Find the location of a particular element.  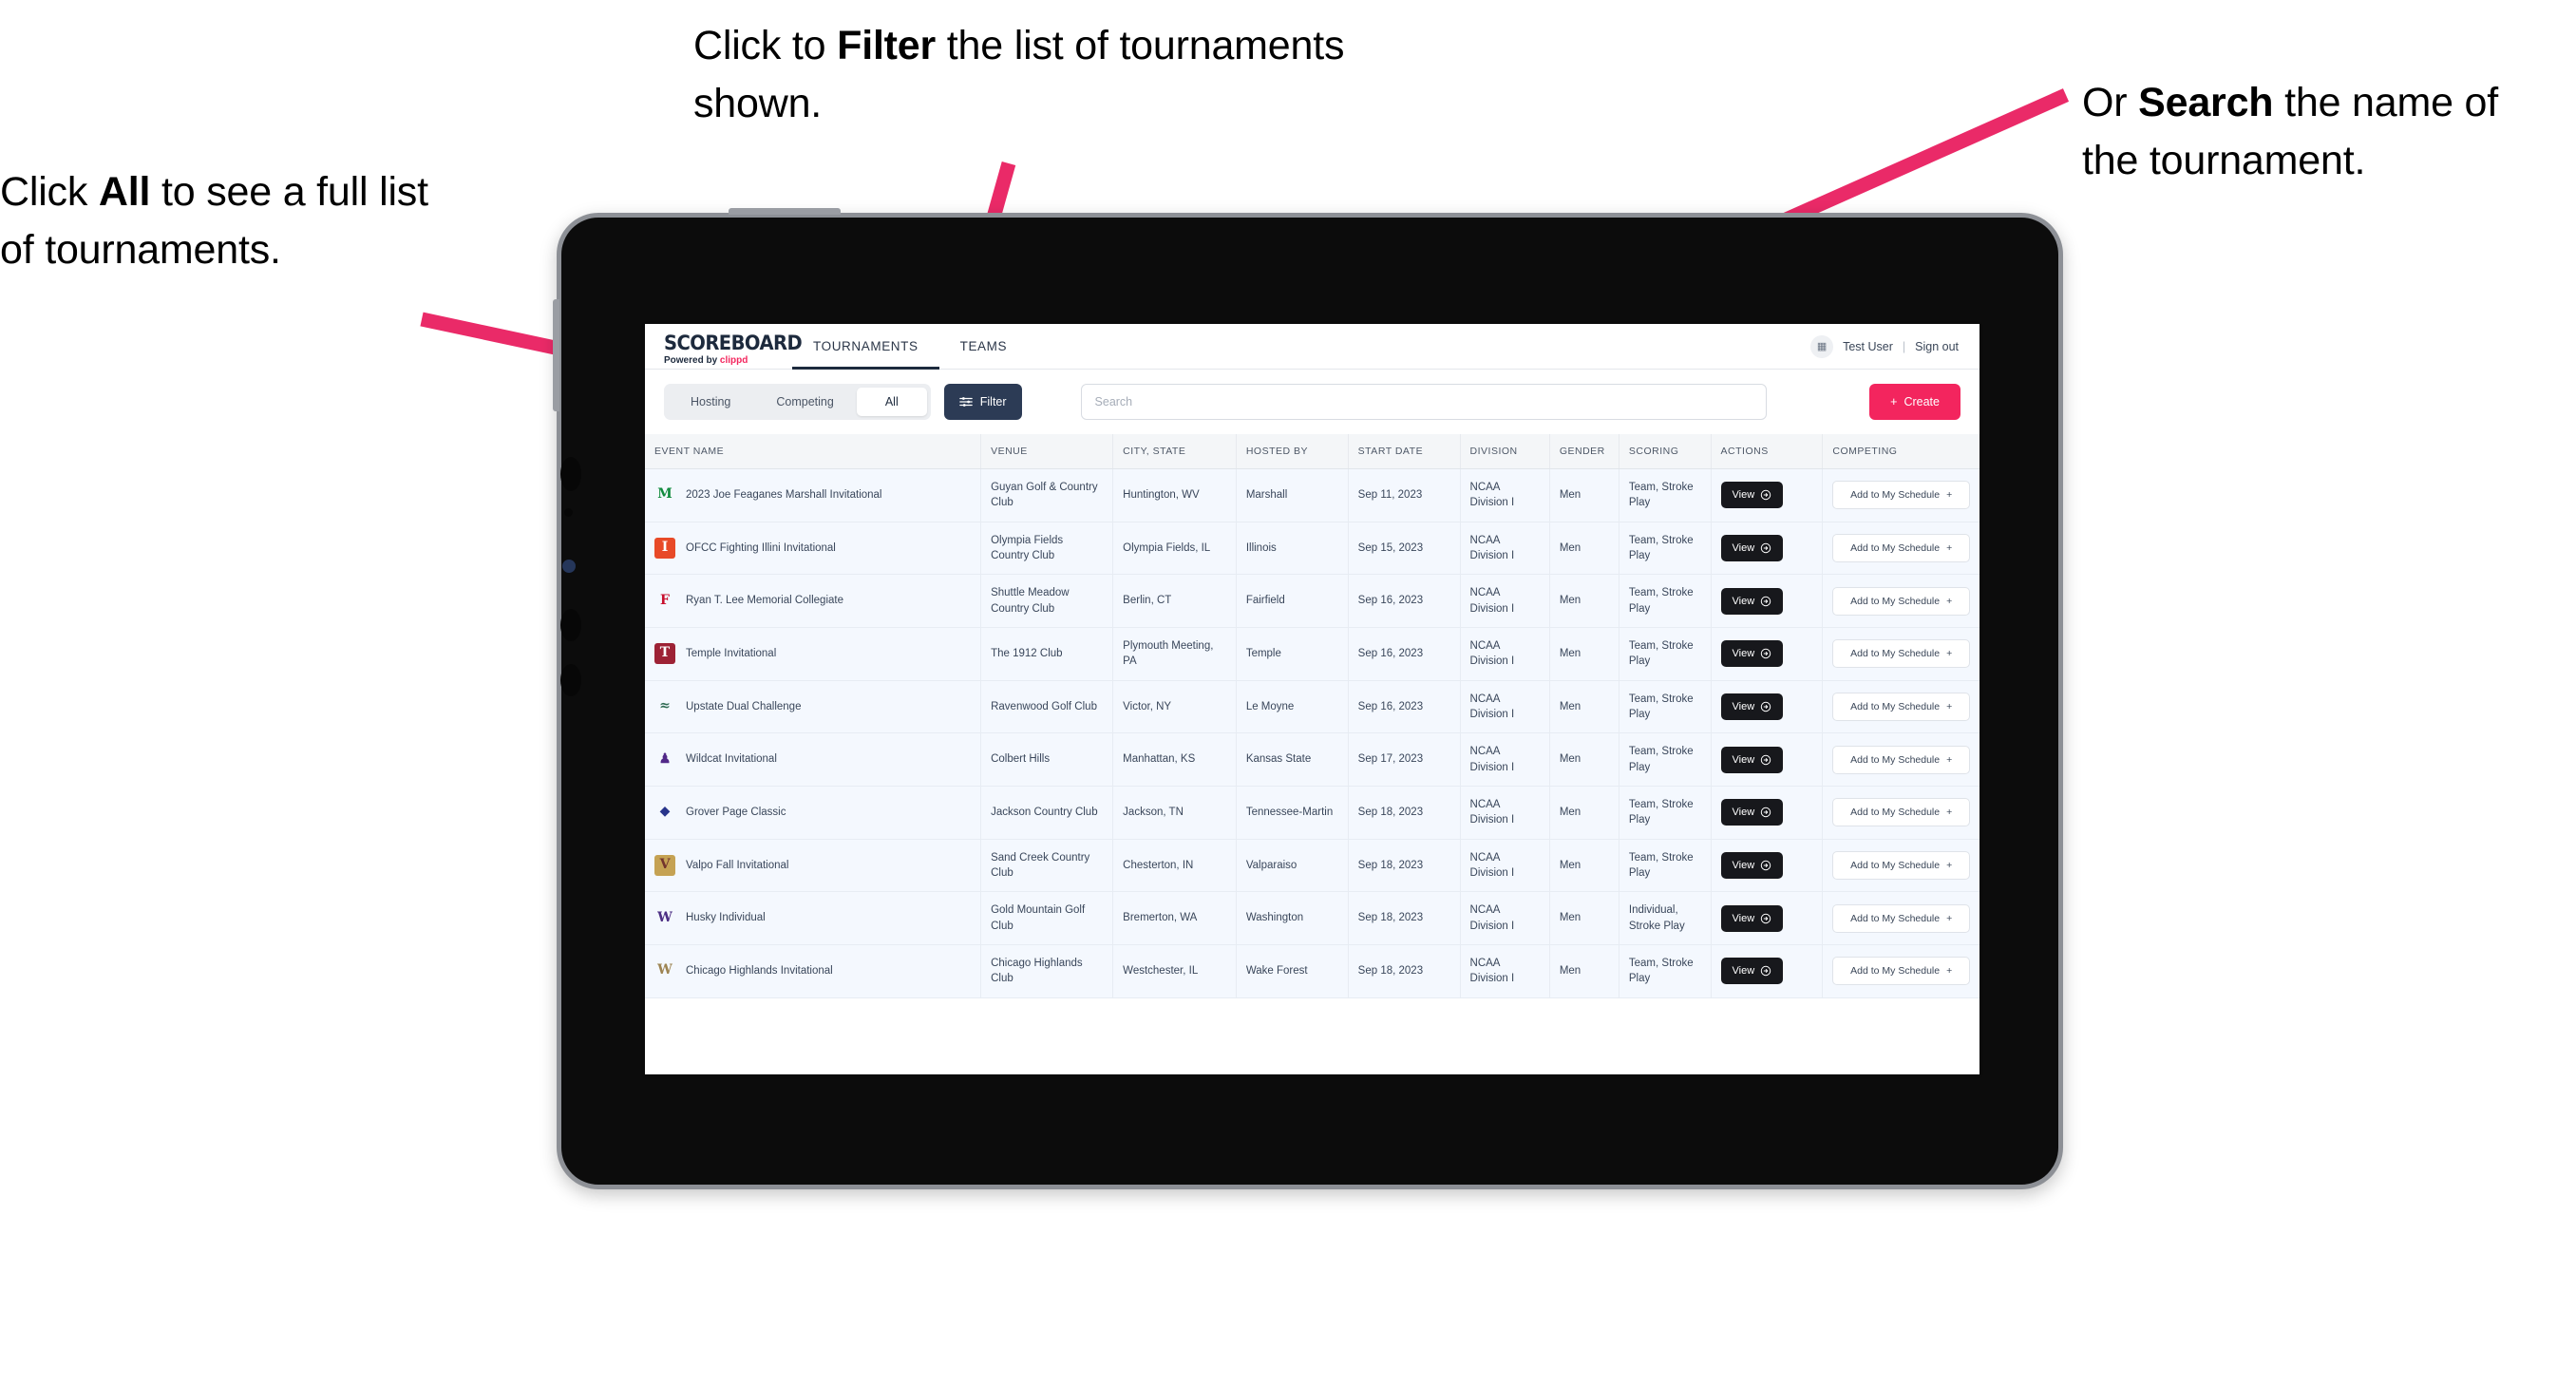

cell-start-date: Sep 17, 2023 is located at coordinates (1404, 759).